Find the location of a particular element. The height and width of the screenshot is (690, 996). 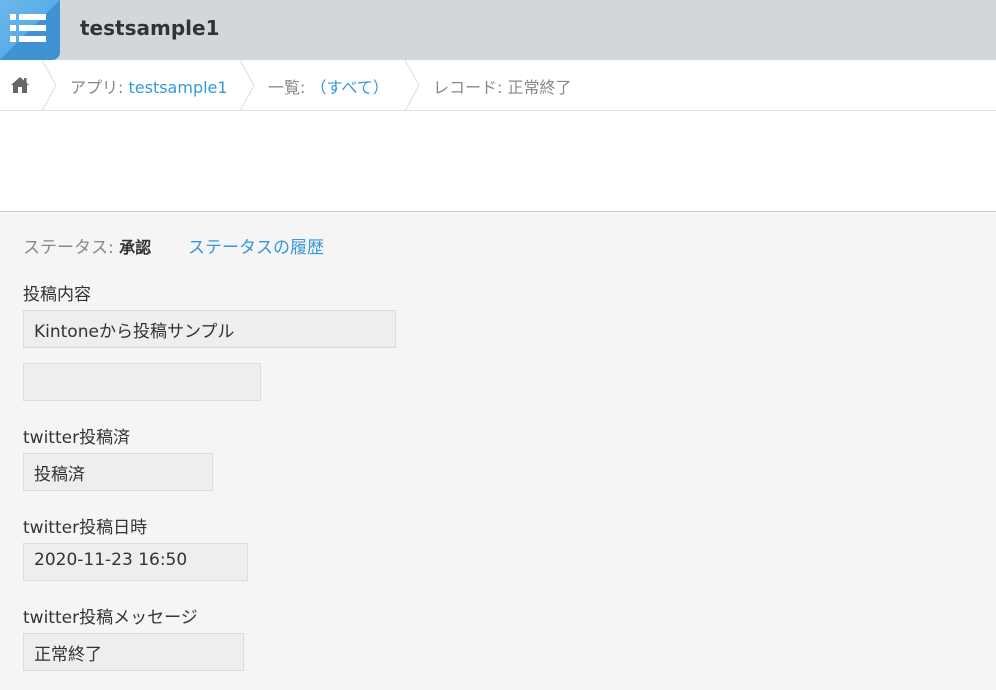

app-header: testsample1 is located at coordinates (498, 30).